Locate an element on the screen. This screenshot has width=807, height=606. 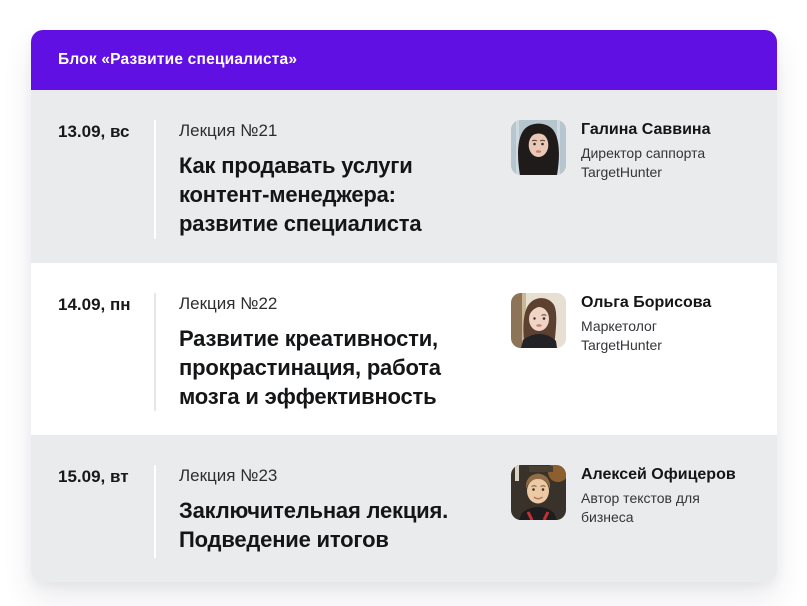
lecture-number: Лекция №21 is located at coordinates (228, 130).